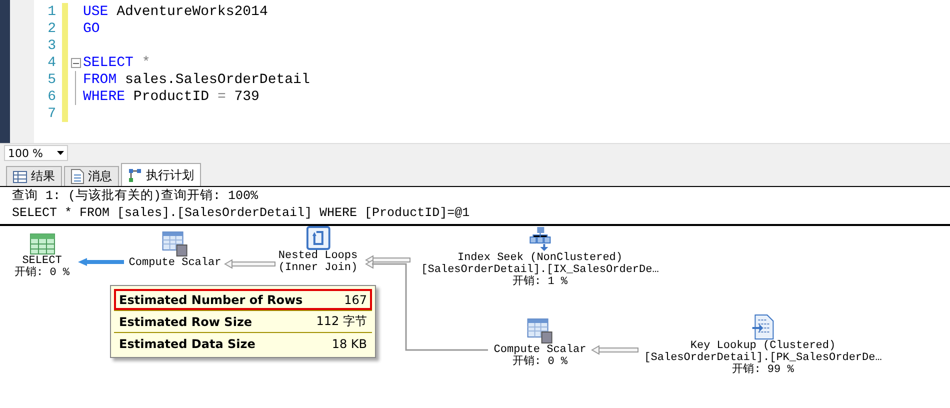 This screenshot has width=950, height=408. Describe the element at coordinates (51, 46) in the screenshot. I see `line-number: 3` at that location.